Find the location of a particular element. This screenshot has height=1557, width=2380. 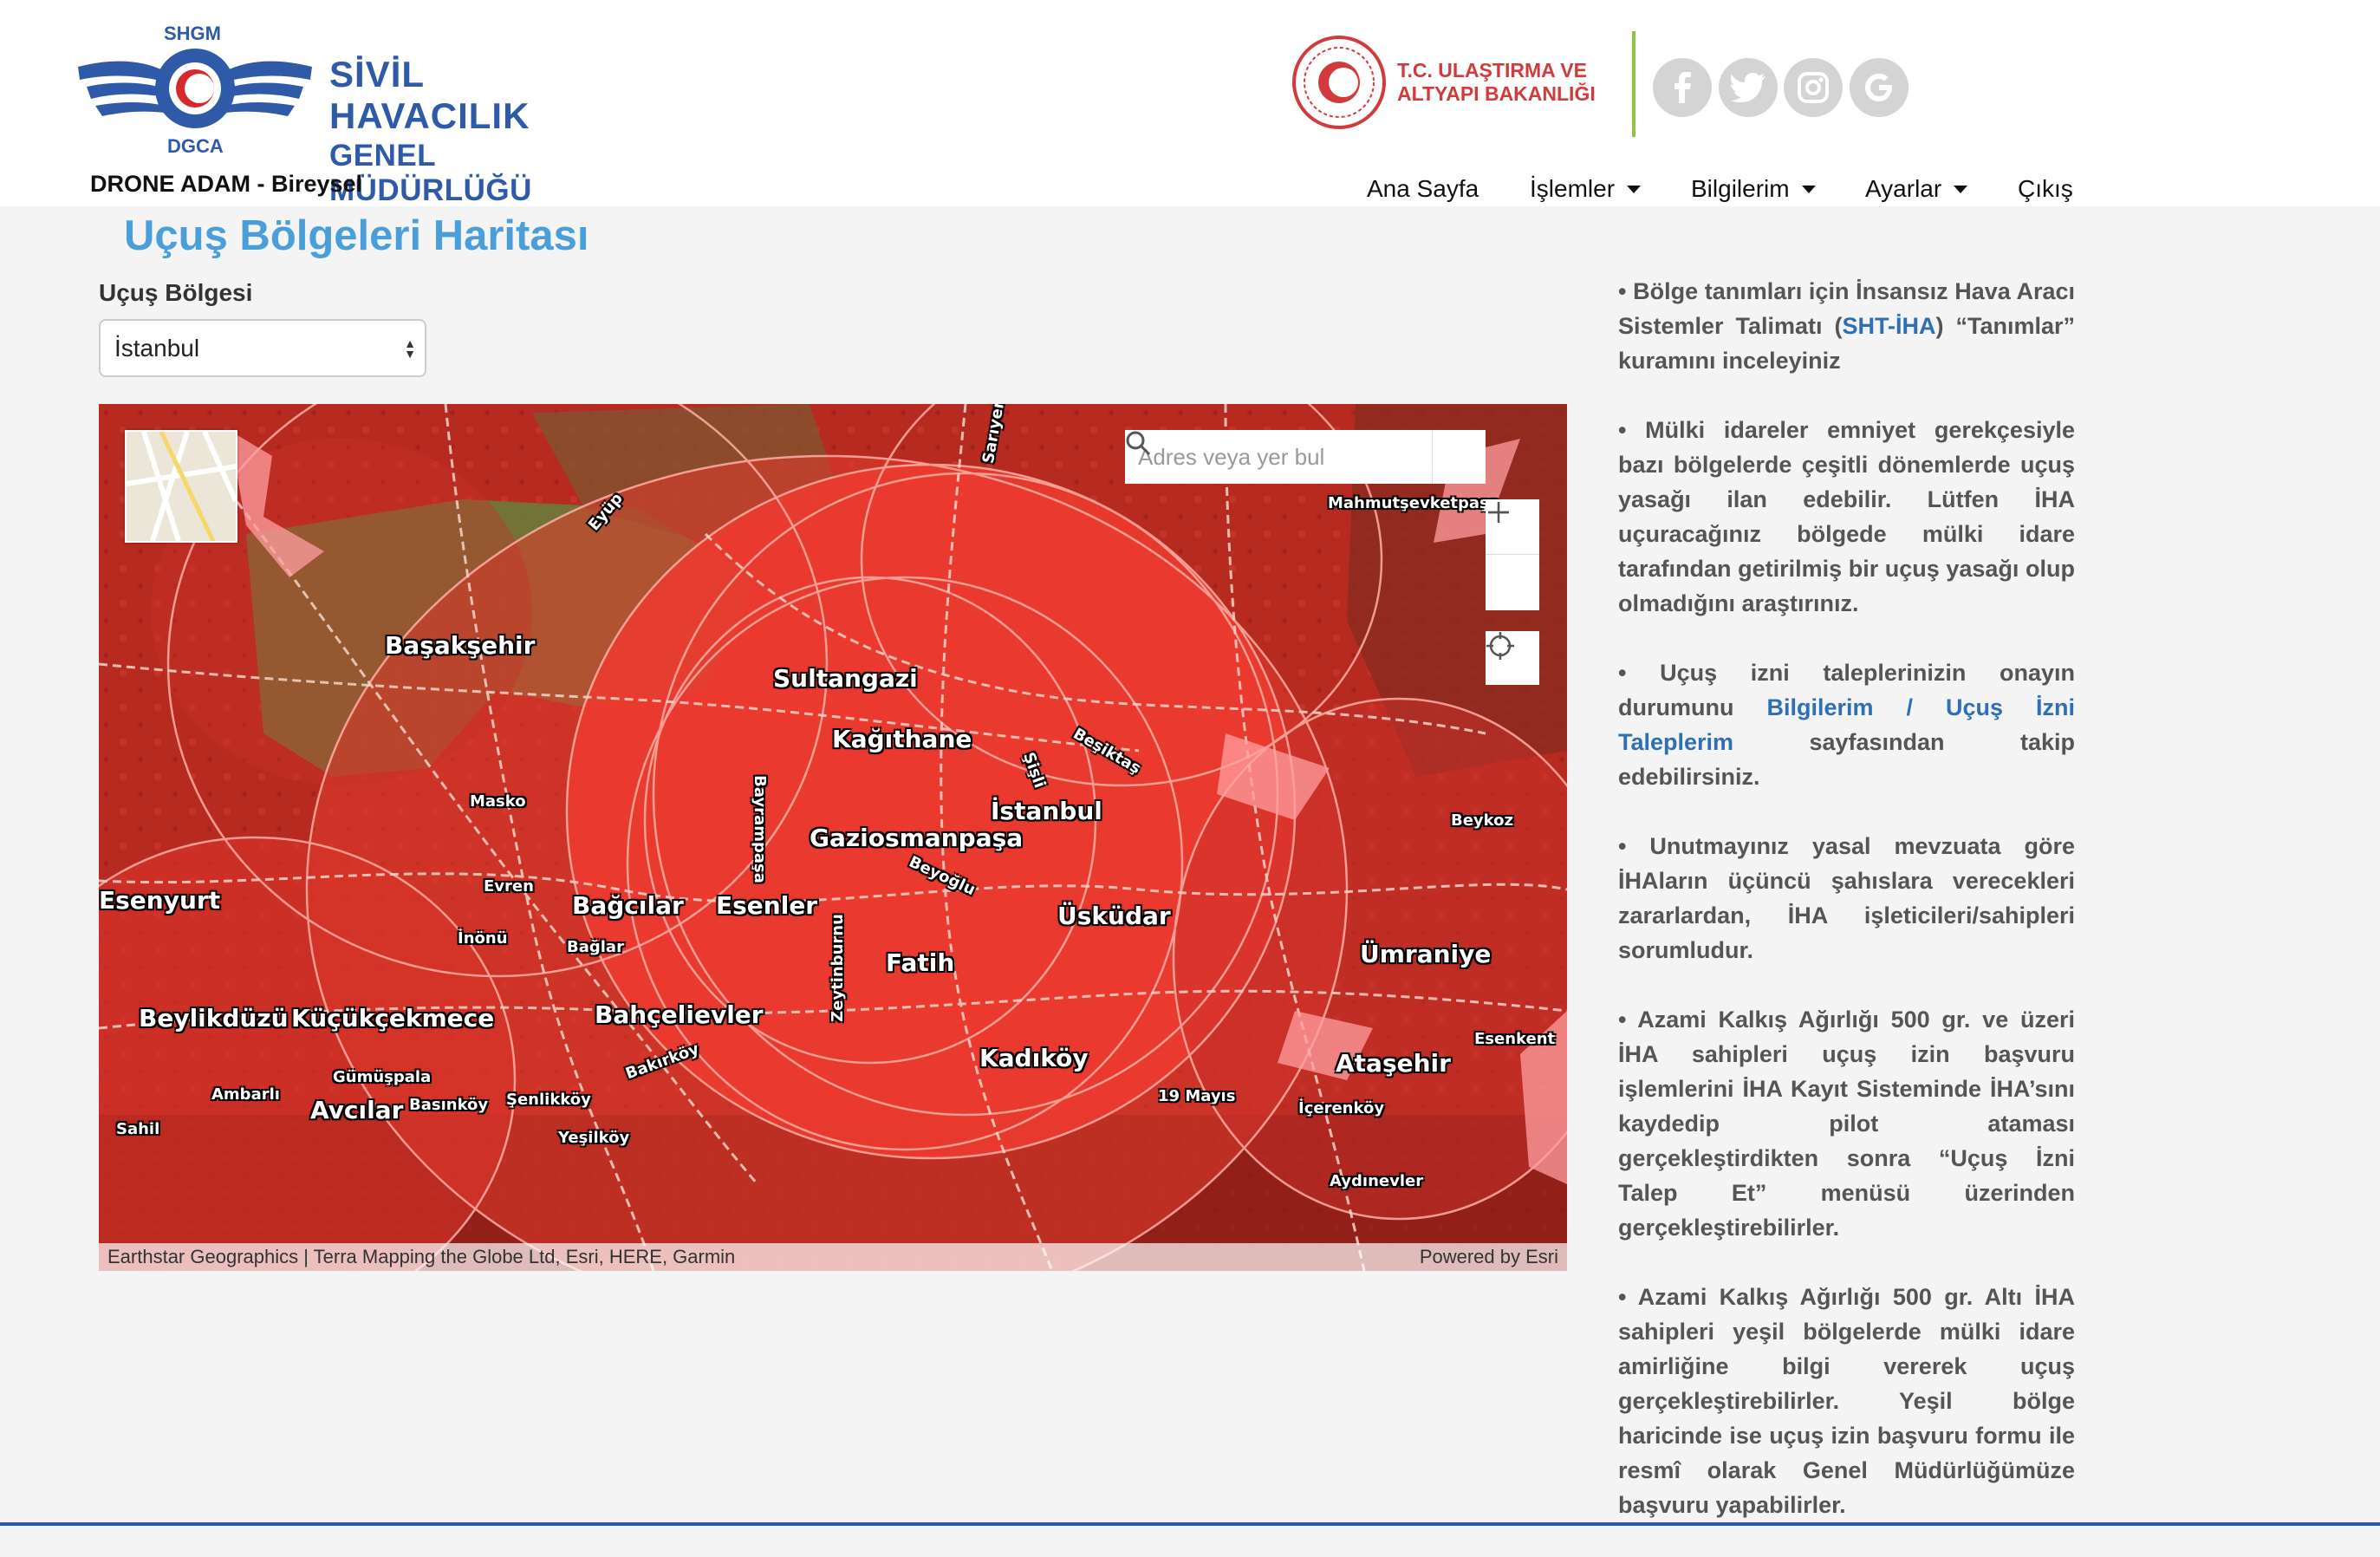

attribution-right: Powered by Esri is located at coordinates (1489, 1257).